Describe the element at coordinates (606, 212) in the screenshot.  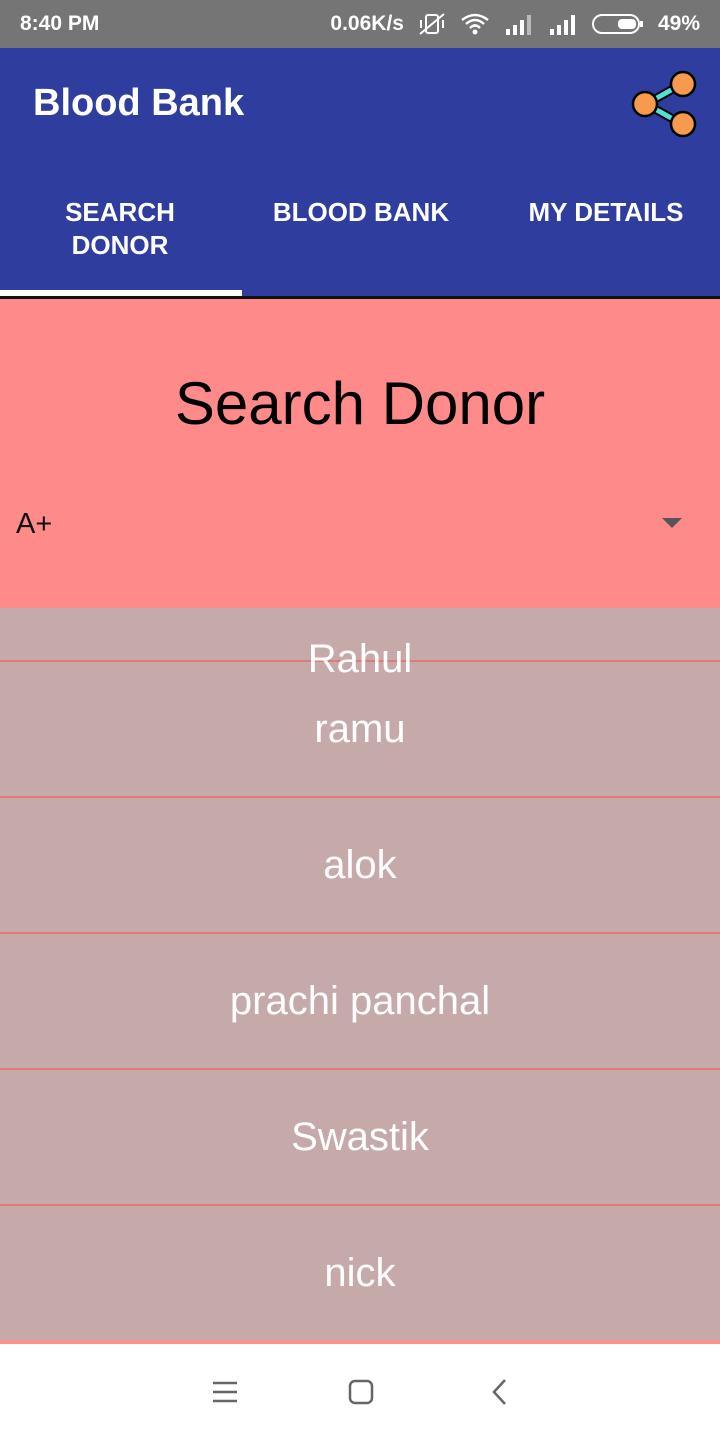
I see `tab-label: MY DETAILS` at that location.